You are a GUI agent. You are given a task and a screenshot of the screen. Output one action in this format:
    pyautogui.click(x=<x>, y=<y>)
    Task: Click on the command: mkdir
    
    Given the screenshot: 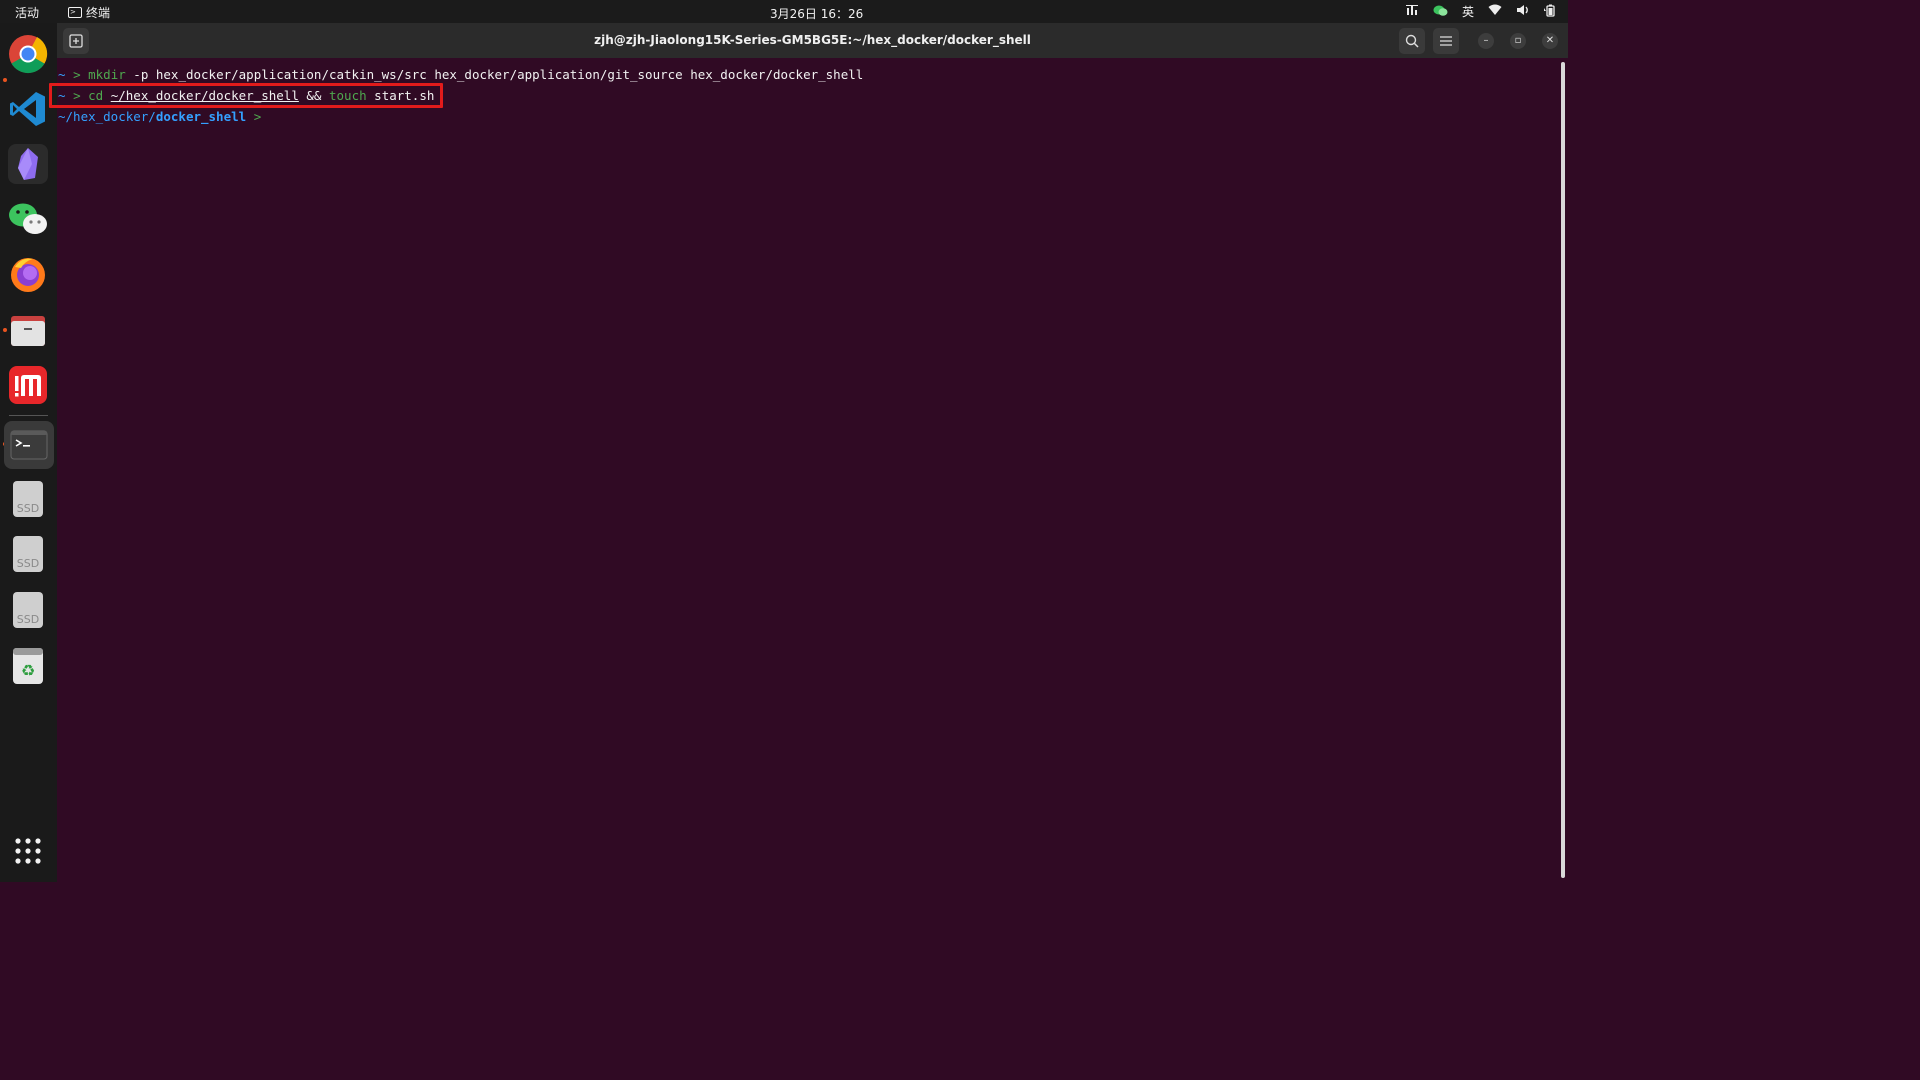 What is the action you would take?
    pyautogui.click(x=107, y=74)
    